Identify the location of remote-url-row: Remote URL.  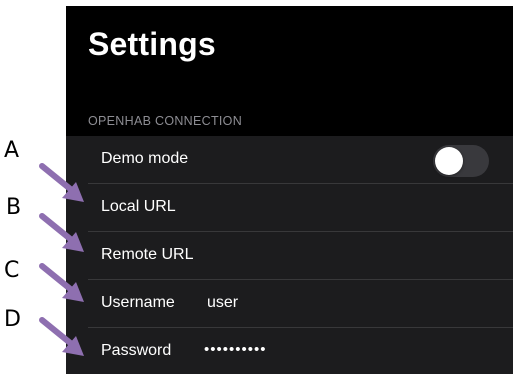
(289, 256).